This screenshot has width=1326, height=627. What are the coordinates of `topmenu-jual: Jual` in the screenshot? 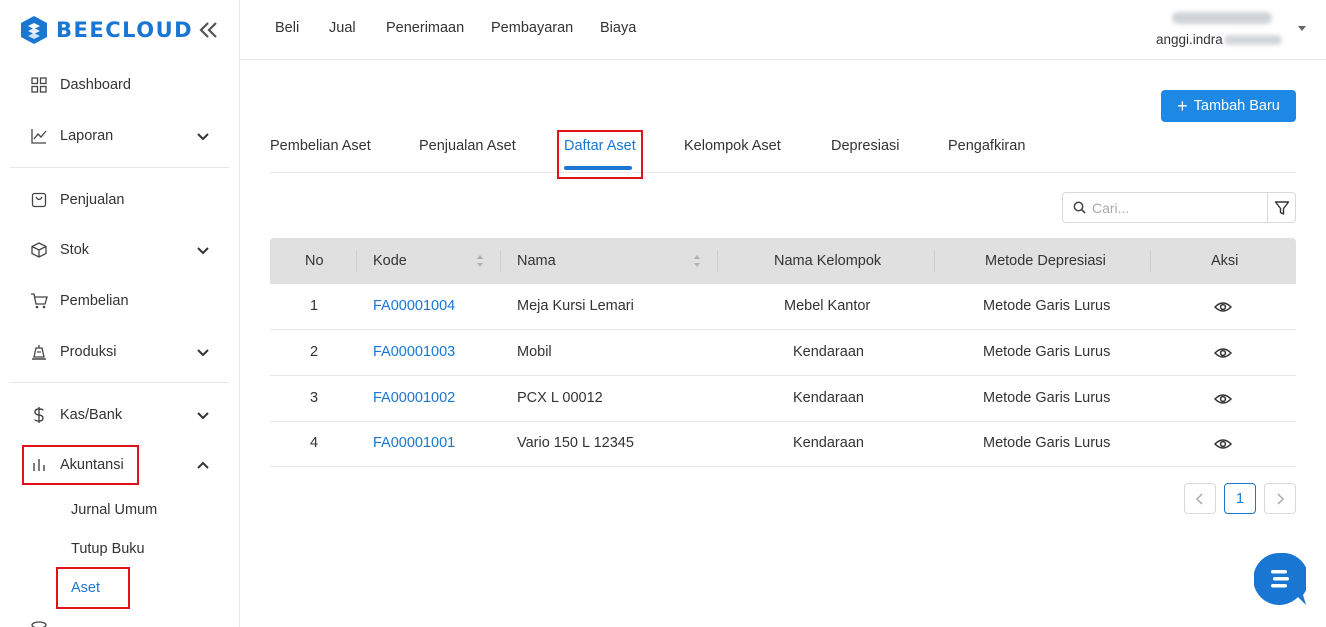 It's located at (342, 28).